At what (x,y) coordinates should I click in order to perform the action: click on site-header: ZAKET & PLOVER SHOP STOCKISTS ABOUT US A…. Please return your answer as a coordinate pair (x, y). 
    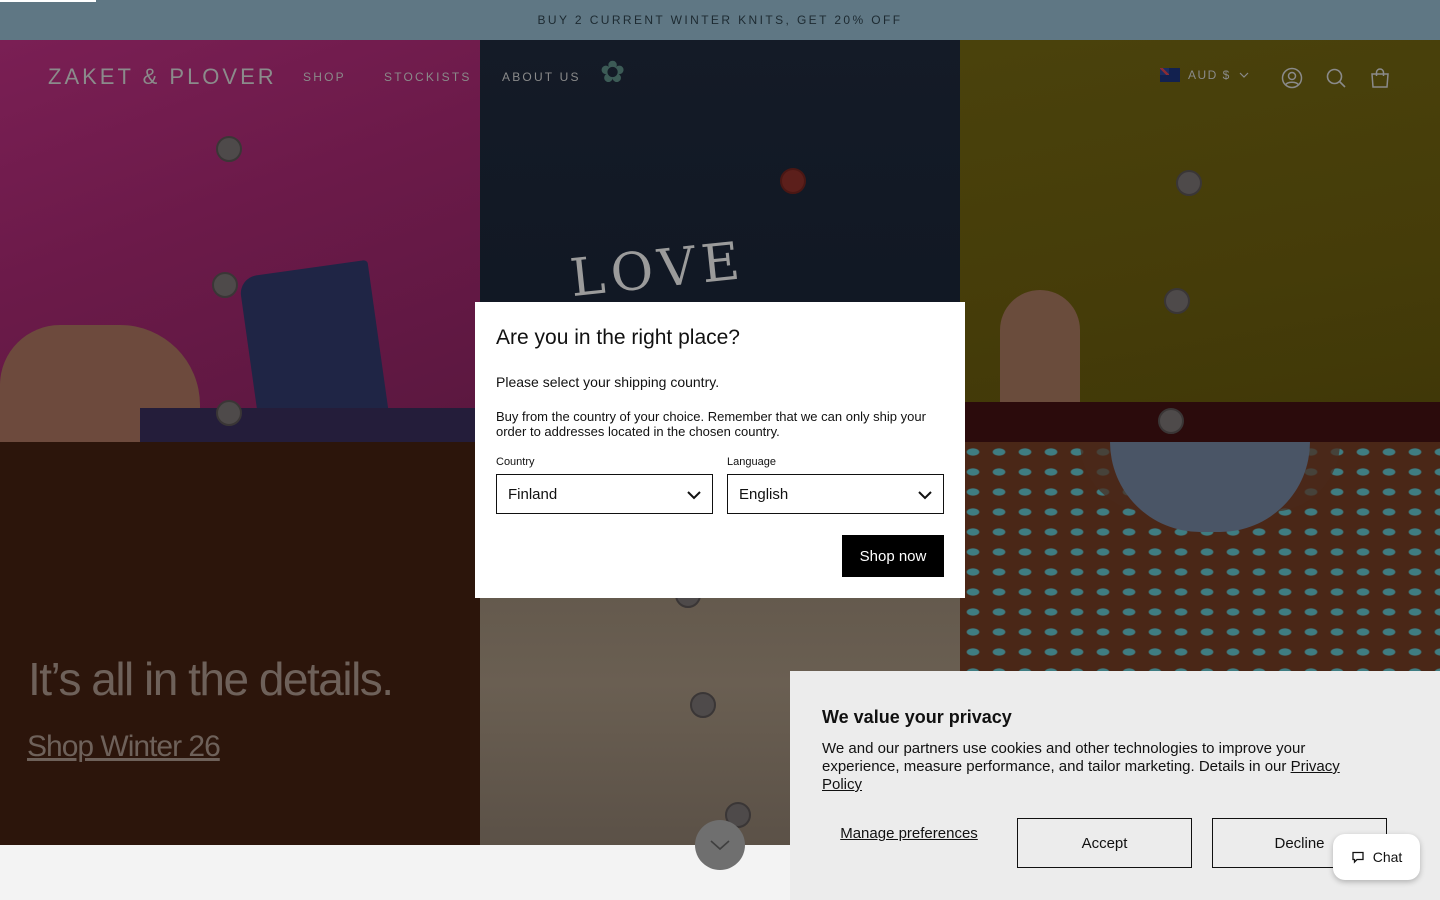
    Looking at the image, I should click on (720, 78).